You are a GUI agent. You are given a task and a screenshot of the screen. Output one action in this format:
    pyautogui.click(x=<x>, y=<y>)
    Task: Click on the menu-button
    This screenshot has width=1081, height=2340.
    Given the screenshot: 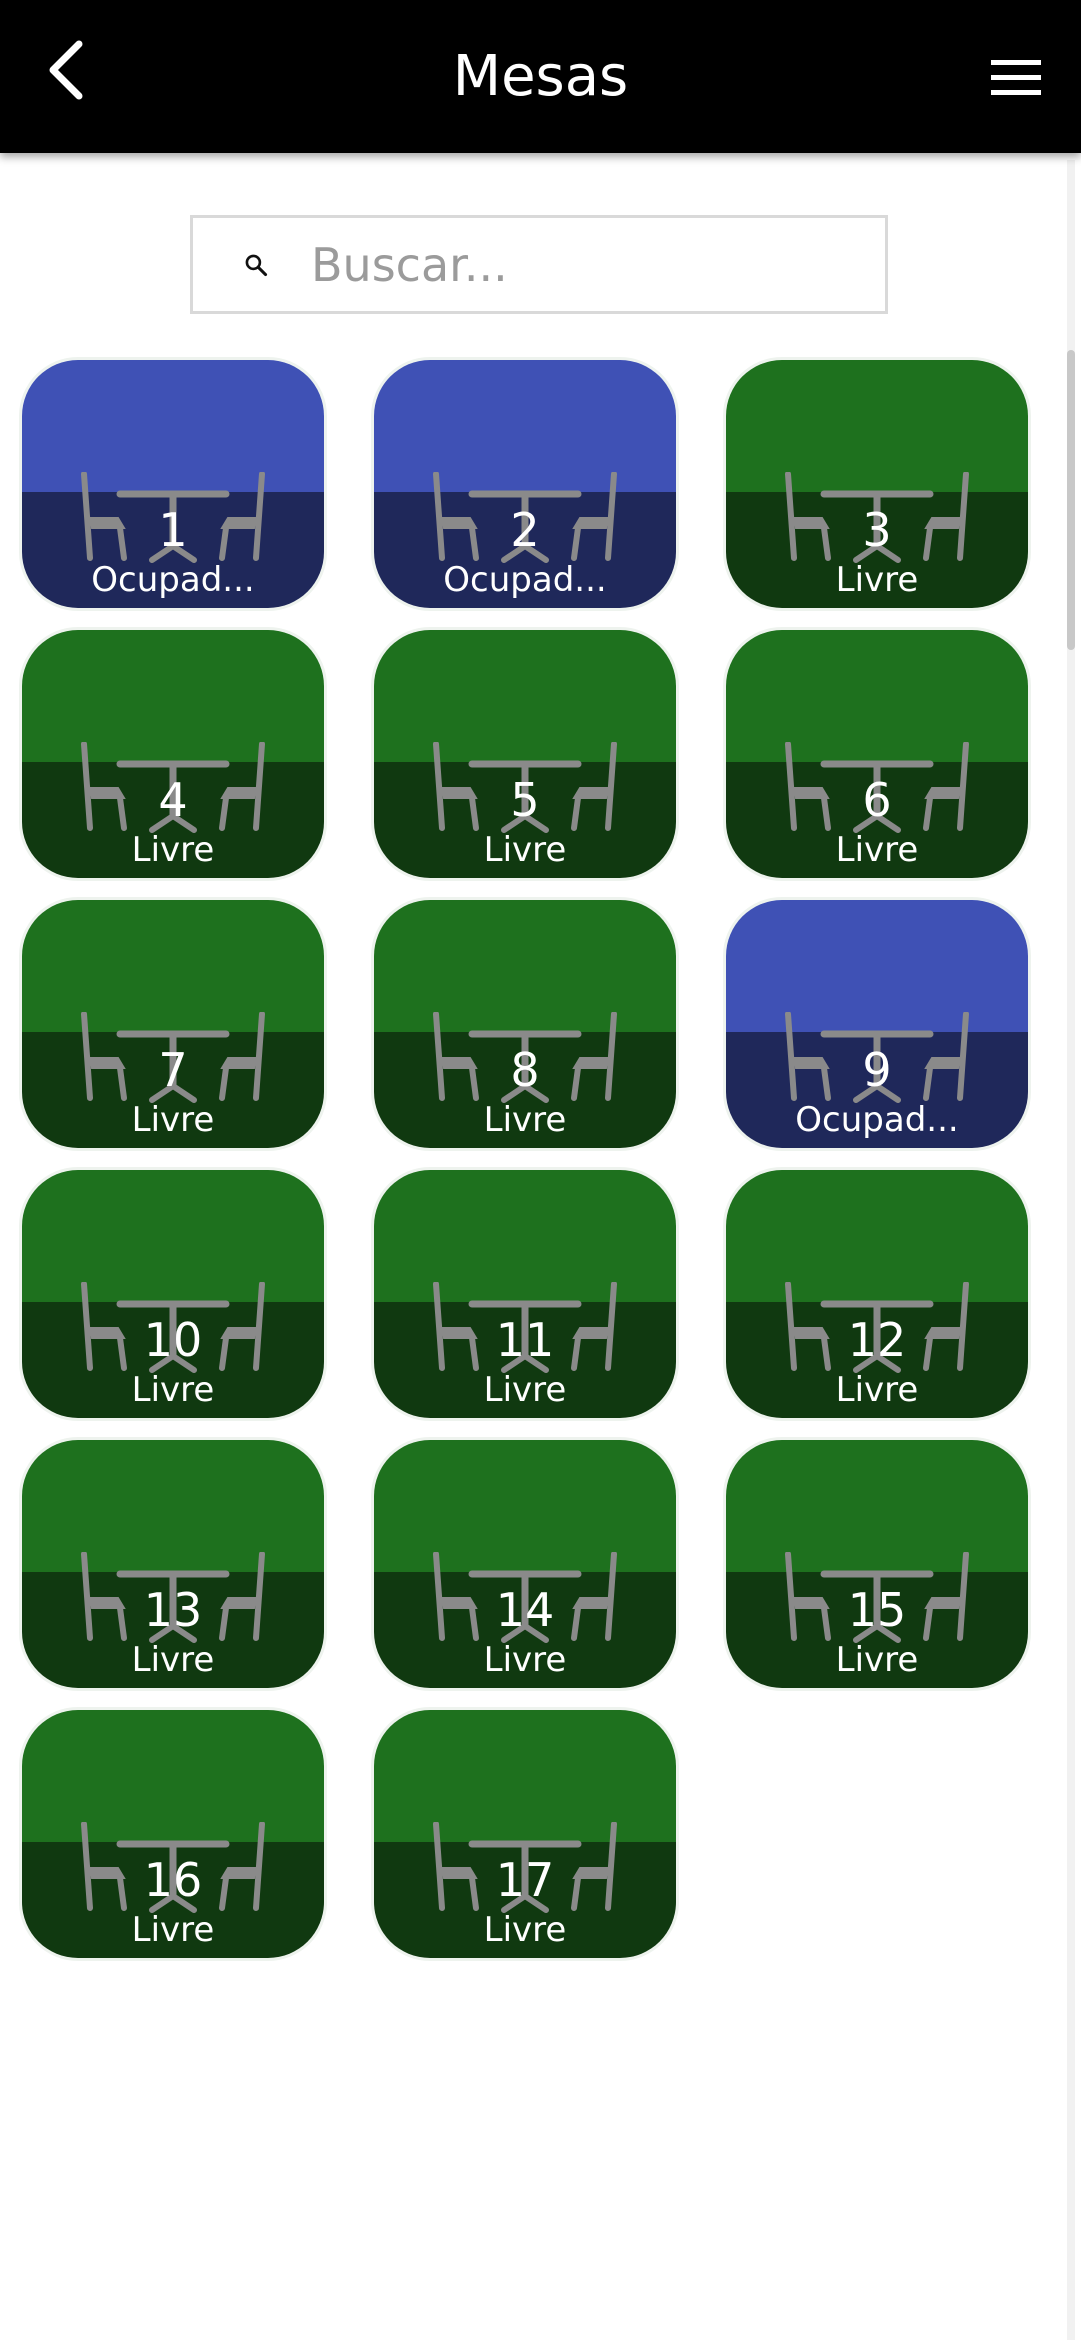 What is the action you would take?
    pyautogui.click(x=1016, y=78)
    